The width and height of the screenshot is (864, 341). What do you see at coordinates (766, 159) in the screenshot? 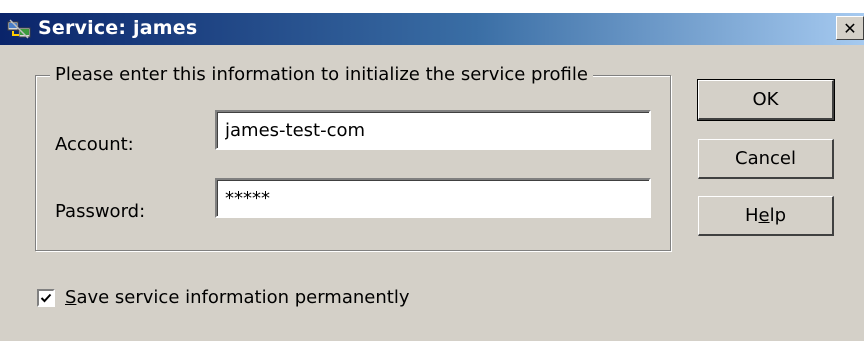
I see `cancel-button: Cancel` at bounding box center [766, 159].